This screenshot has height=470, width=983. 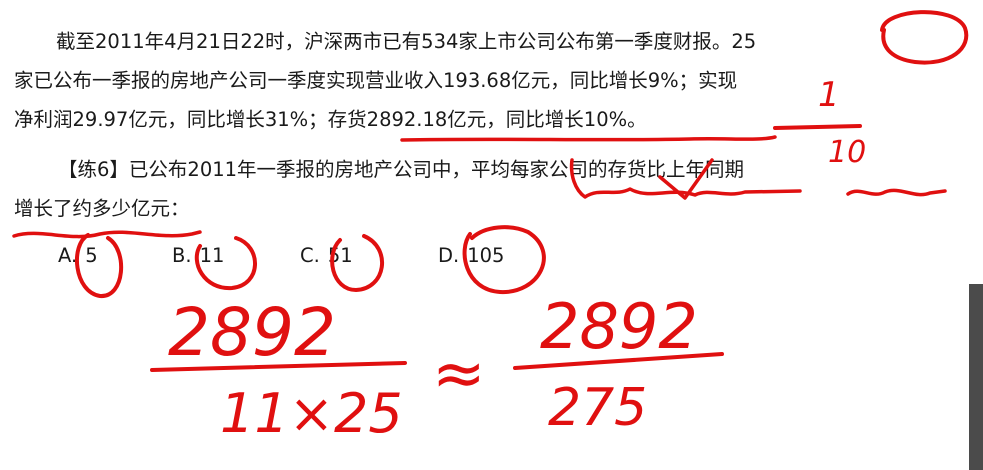 What do you see at coordinates (326, 255) in the screenshot?
I see `option-c: C. 51` at bounding box center [326, 255].